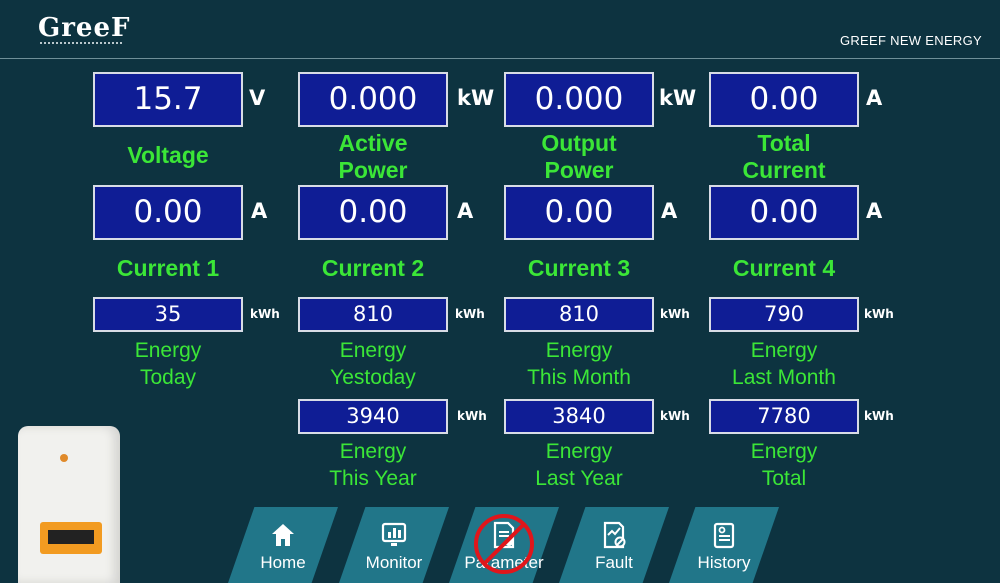 Image resolution: width=1000 pixels, height=583 pixels. Describe the element at coordinates (168, 99) in the screenshot. I see `voltage-value: 15.7` at that location.